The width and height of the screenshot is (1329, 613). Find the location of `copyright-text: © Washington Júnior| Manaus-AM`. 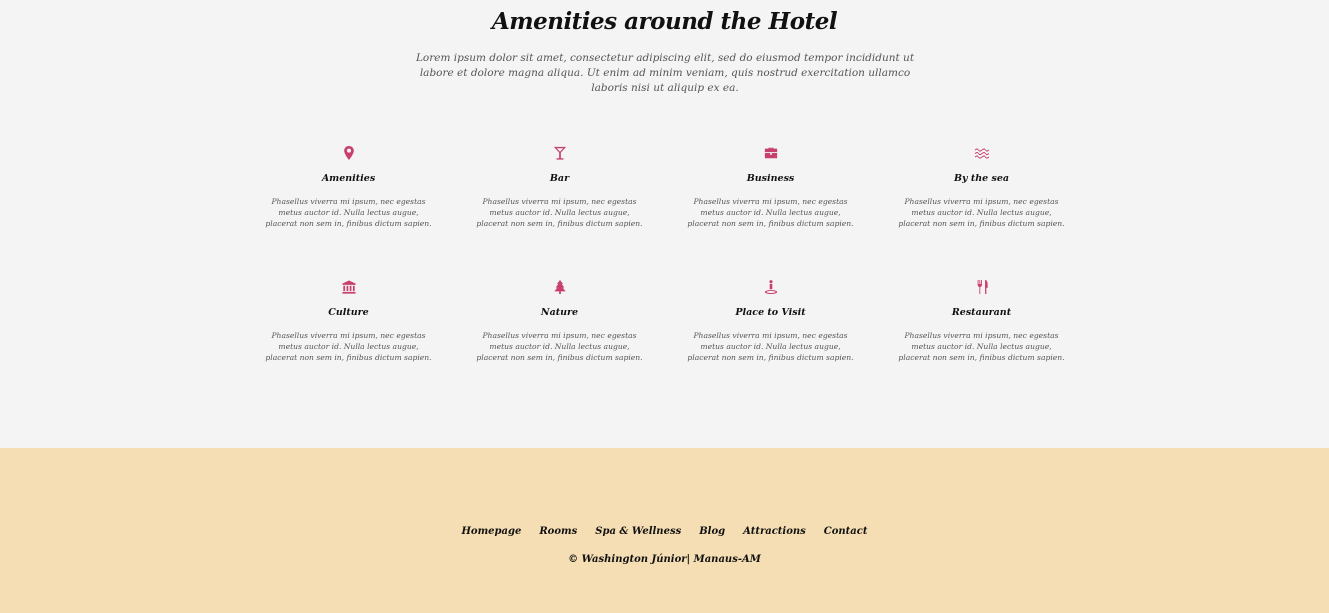

copyright-text: © Washington Júnior| Manaus-AM is located at coordinates (664, 559).